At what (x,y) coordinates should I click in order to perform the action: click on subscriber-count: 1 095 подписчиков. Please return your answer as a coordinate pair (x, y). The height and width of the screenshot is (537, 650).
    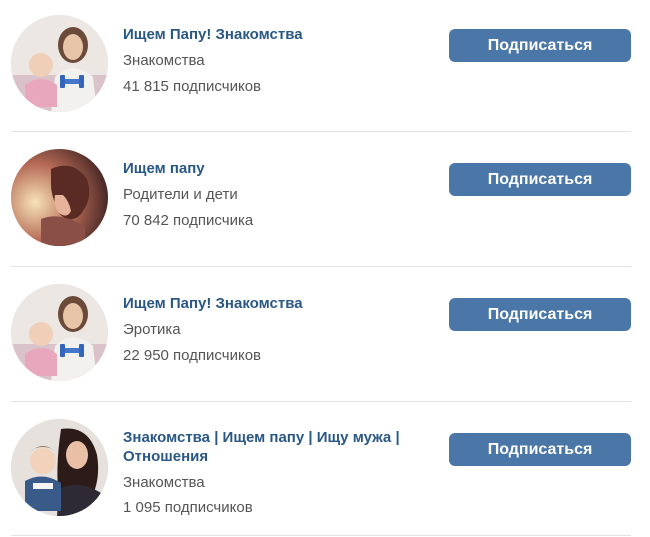
    Looking at the image, I should click on (188, 507).